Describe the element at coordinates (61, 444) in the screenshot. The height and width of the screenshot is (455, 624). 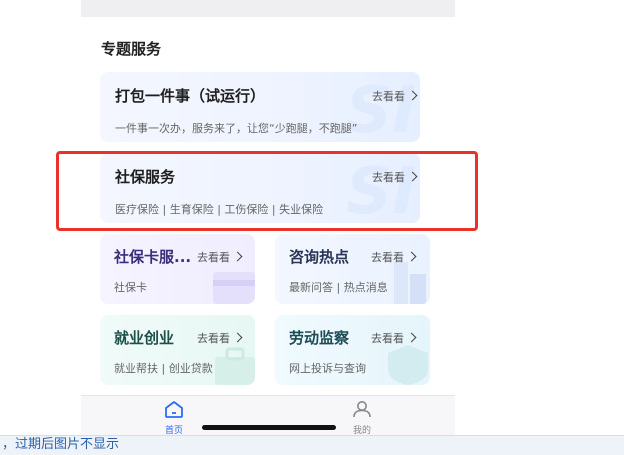
I see `expiry-notice: ，过期后图片不显示` at that location.